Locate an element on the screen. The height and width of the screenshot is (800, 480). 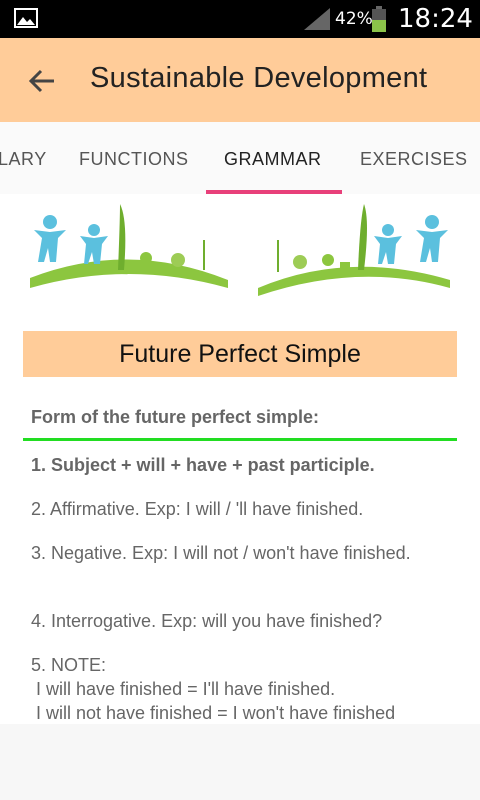
tab-functions: FUNCTIONS is located at coordinates (134, 159).